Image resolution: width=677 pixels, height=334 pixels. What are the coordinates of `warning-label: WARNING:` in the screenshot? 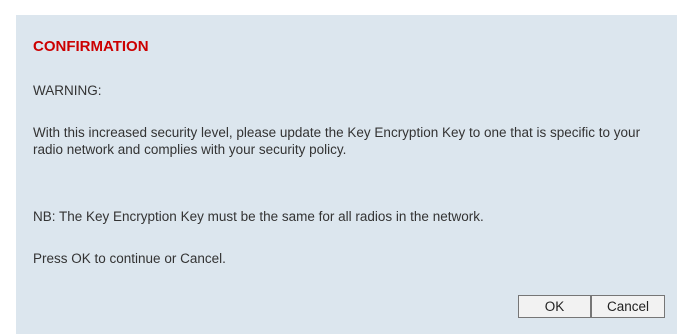 It's located at (67, 90).